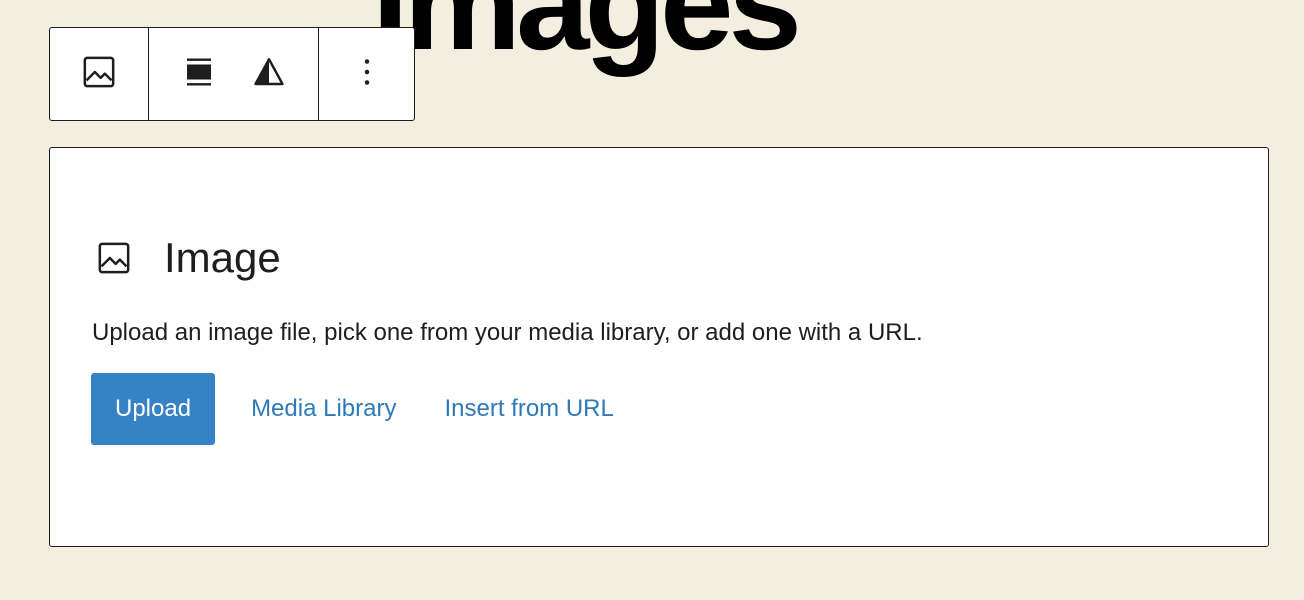 The height and width of the screenshot is (600, 1304). I want to click on align-center-icon, so click(199, 74).